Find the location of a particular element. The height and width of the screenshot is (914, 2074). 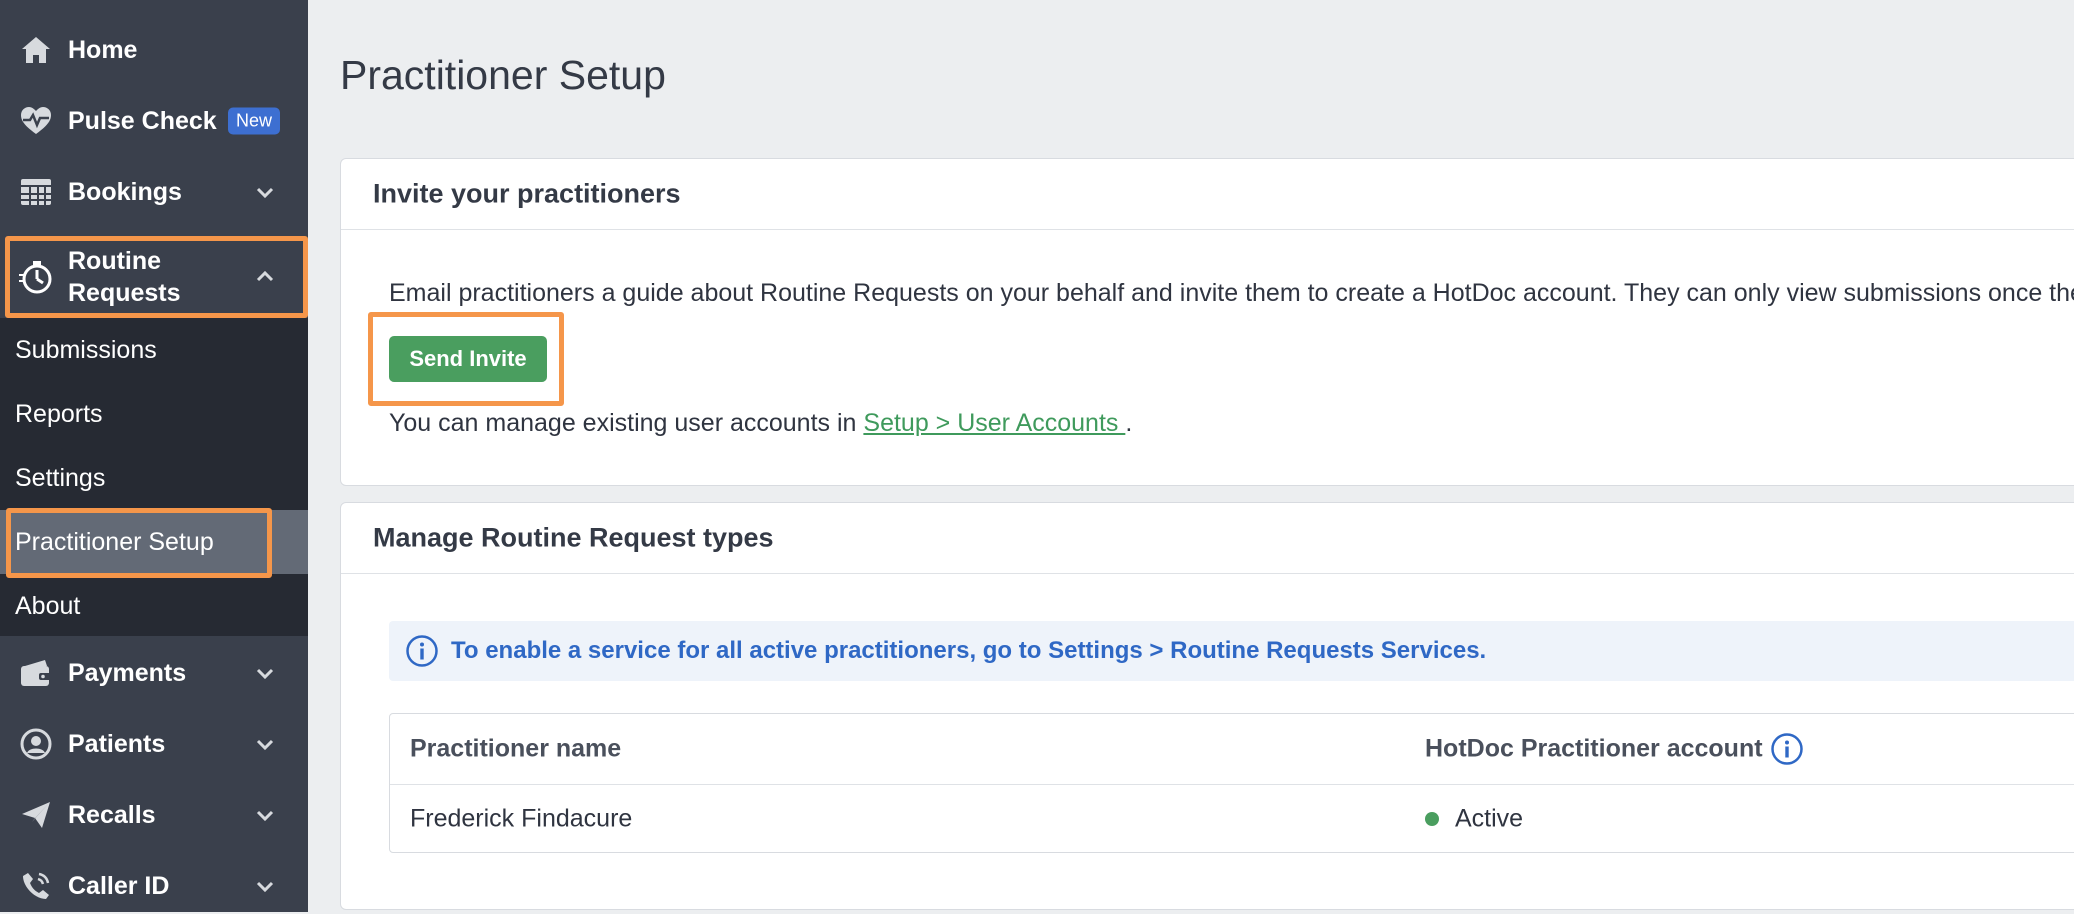

sidebar-item-caller-id: Caller ID is located at coordinates (154, 886).